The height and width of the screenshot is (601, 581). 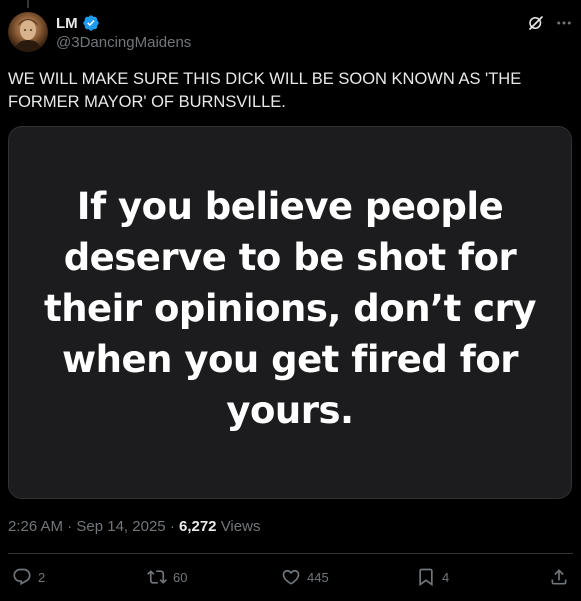 I want to click on bookmark-count: 4, so click(x=446, y=577).